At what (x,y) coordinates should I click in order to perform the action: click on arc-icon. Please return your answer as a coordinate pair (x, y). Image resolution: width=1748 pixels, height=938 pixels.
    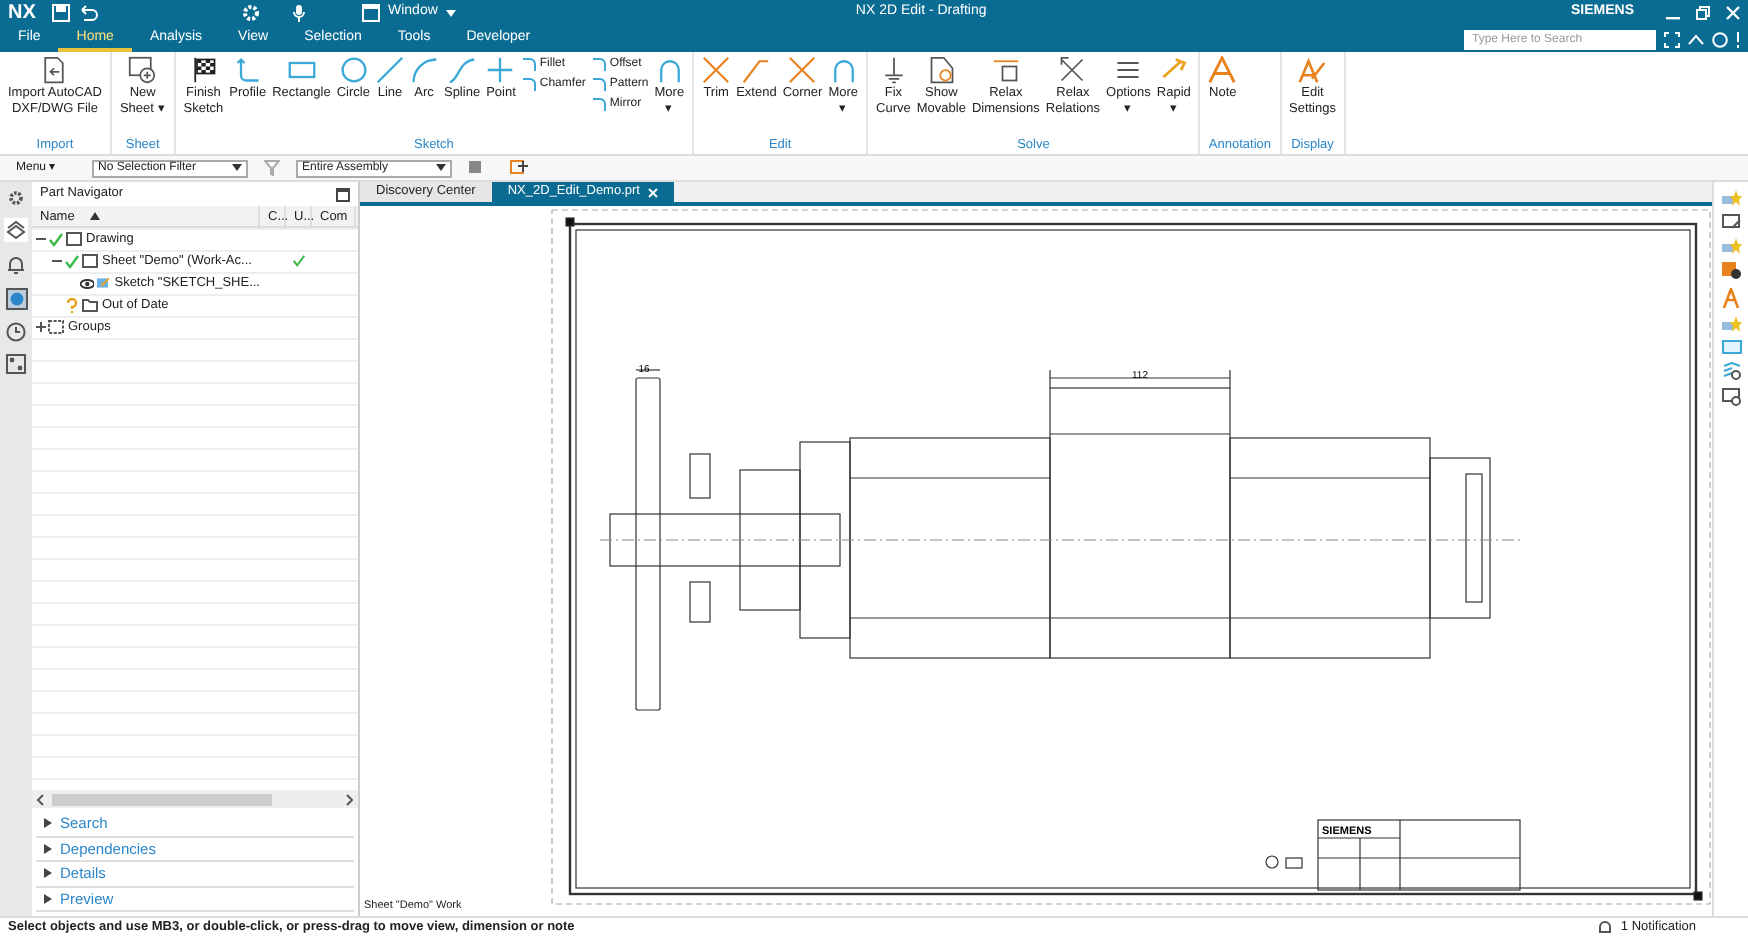
    Looking at the image, I should click on (423, 70).